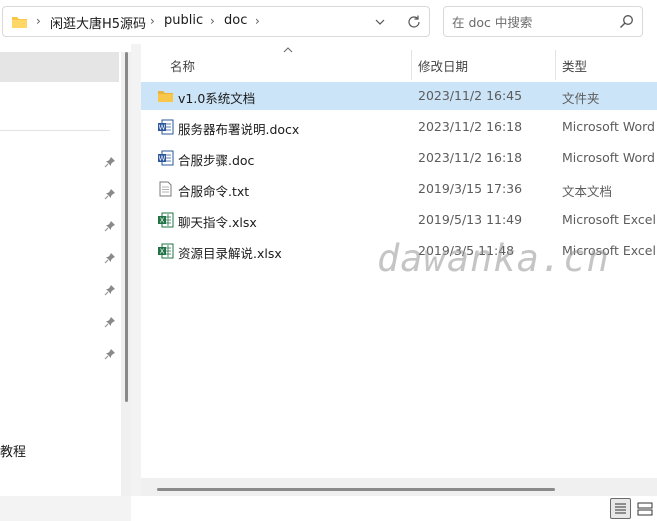 Image resolution: width=657 pixels, height=521 pixels. I want to click on file-date: 2019/3/15 17:36, so click(470, 188).